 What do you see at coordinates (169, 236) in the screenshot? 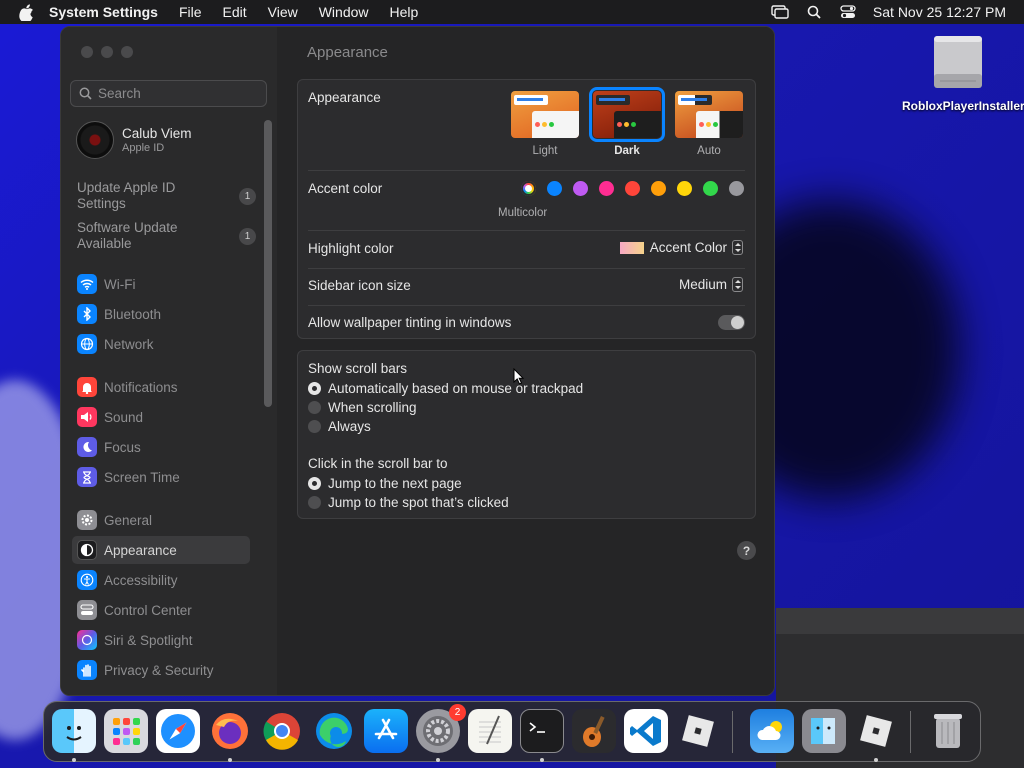
I see `software-update-notice: Software Update Available 1` at bounding box center [169, 236].